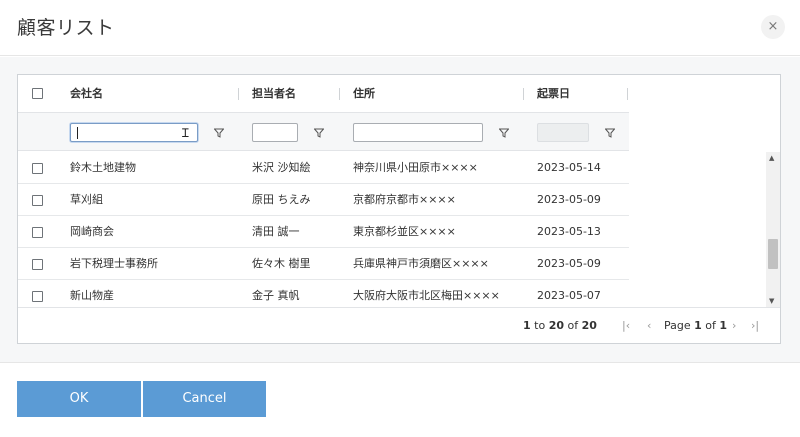 The height and width of the screenshot is (437, 800). I want to click on pager-total: 20, so click(589, 325).